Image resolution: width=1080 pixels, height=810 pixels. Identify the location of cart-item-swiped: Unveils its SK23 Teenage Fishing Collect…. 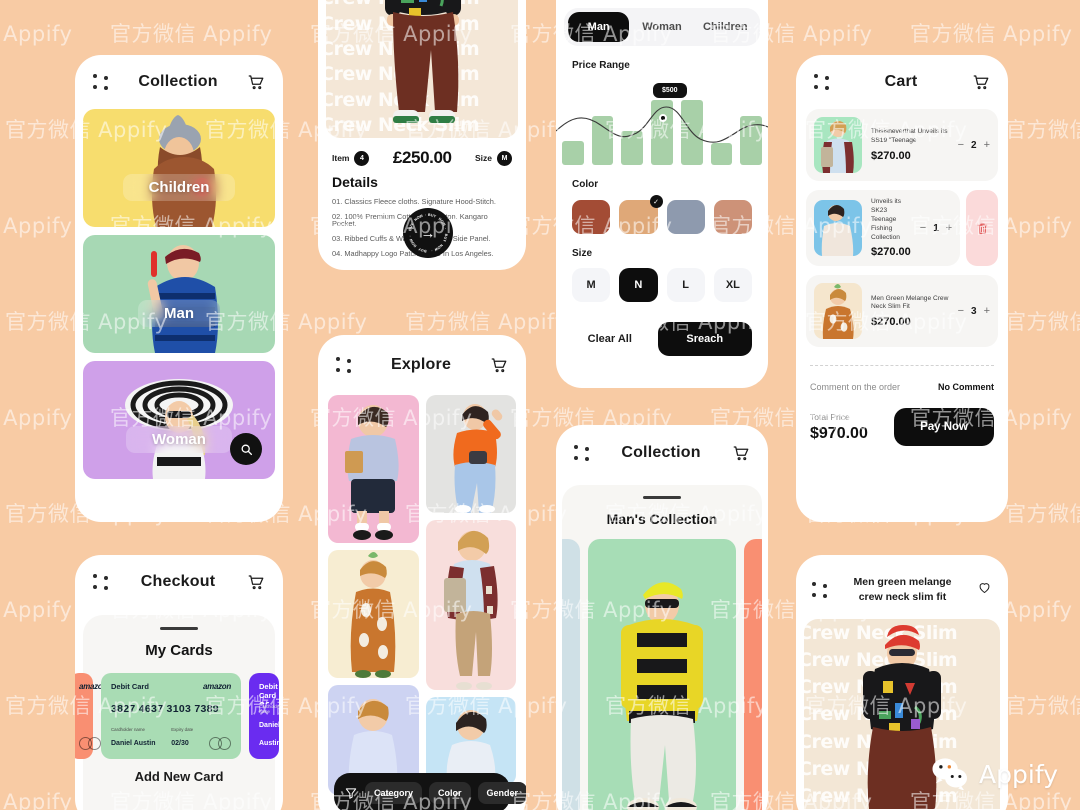
(902, 228).